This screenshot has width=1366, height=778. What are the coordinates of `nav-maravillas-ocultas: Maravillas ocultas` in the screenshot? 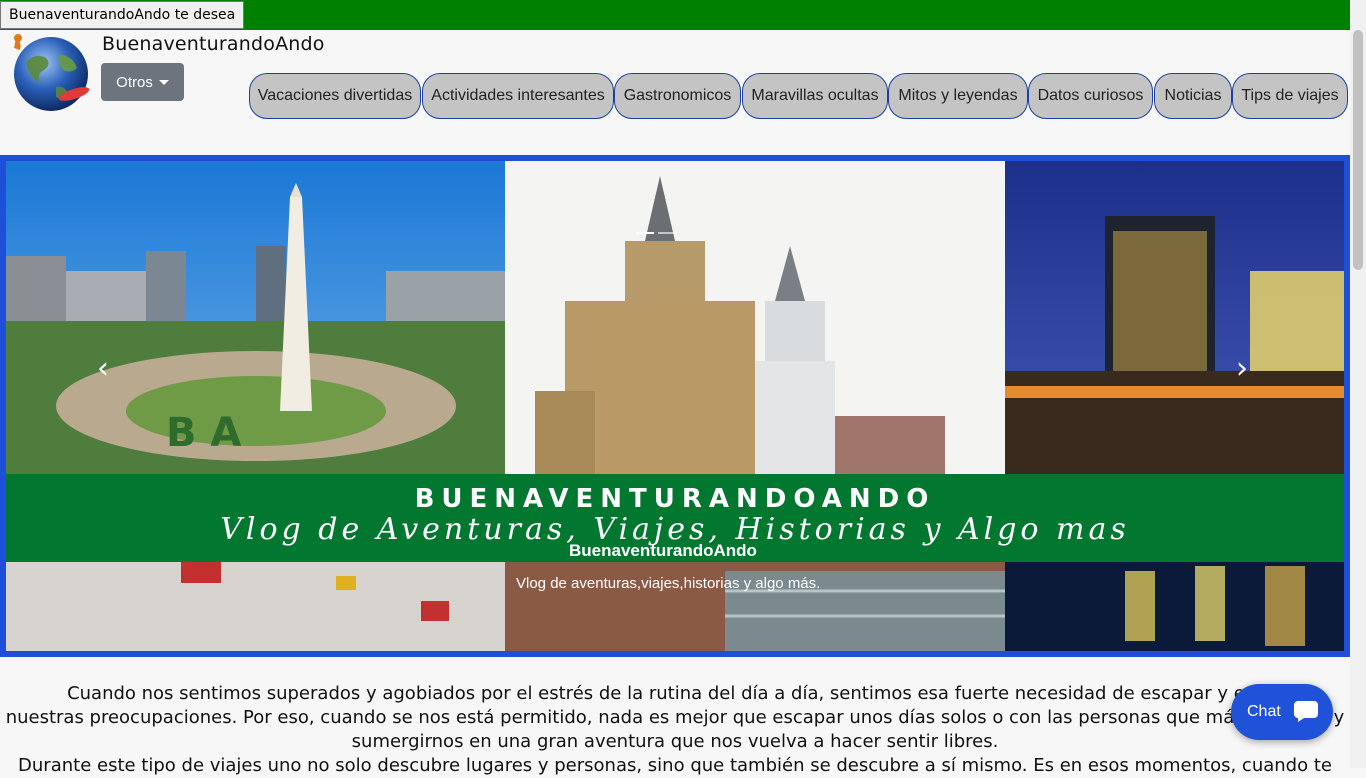 It's located at (815, 96).